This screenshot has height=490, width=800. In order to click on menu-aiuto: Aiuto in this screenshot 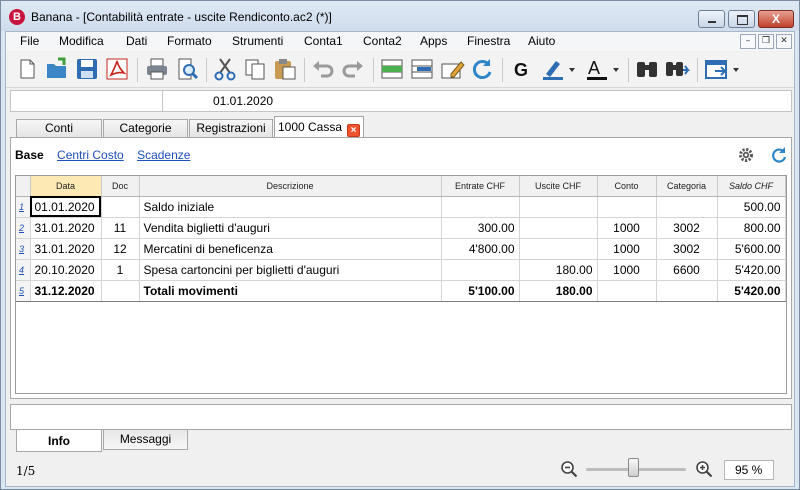, I will do `click(541, 41)`.